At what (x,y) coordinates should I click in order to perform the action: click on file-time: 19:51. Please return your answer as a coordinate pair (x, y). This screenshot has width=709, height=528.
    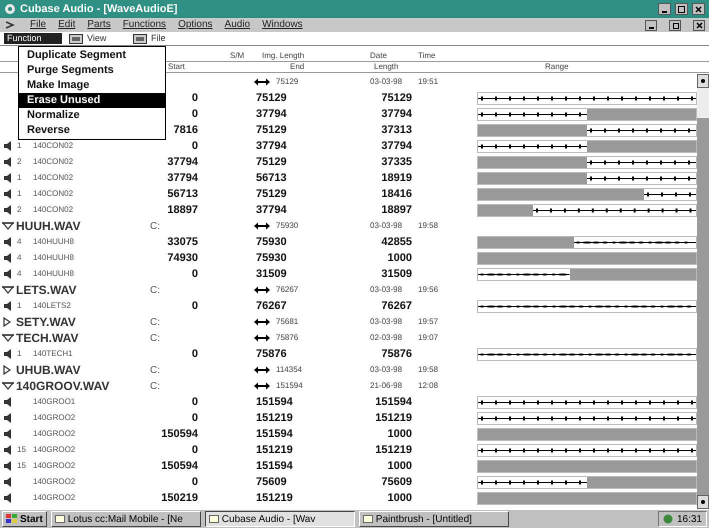
    Looking at the image, I should click on (428, 81).